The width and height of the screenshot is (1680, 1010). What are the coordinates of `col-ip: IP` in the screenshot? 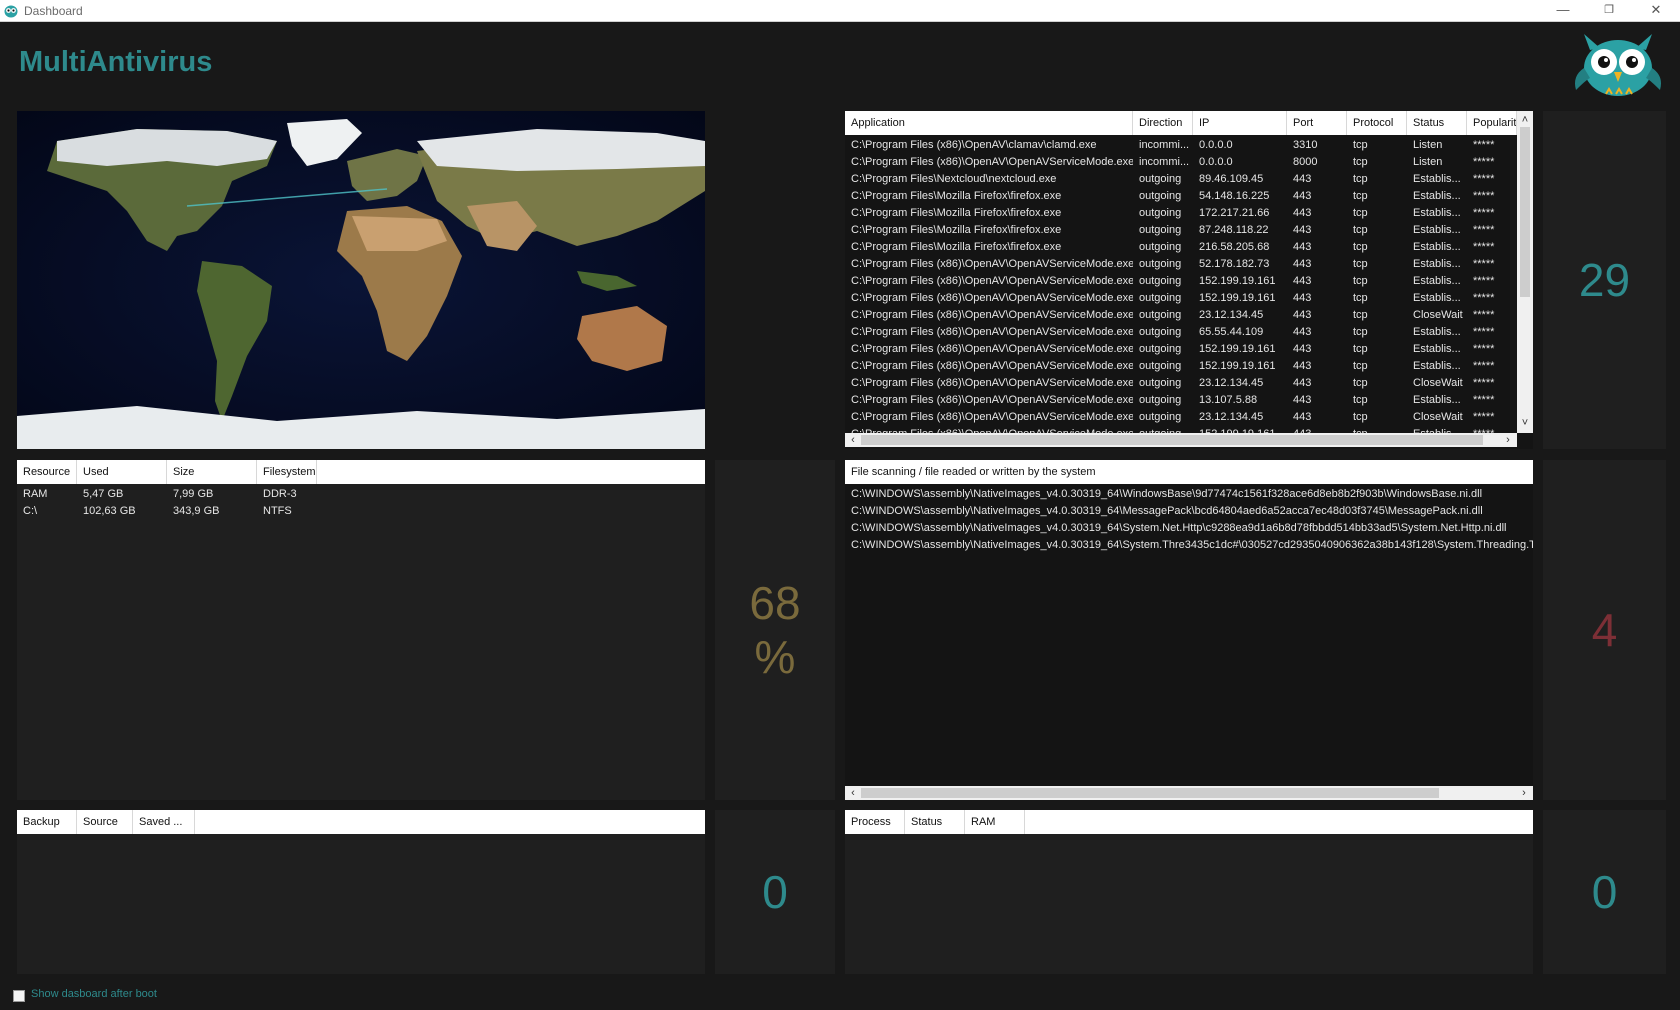 It's located at (1240, 123).